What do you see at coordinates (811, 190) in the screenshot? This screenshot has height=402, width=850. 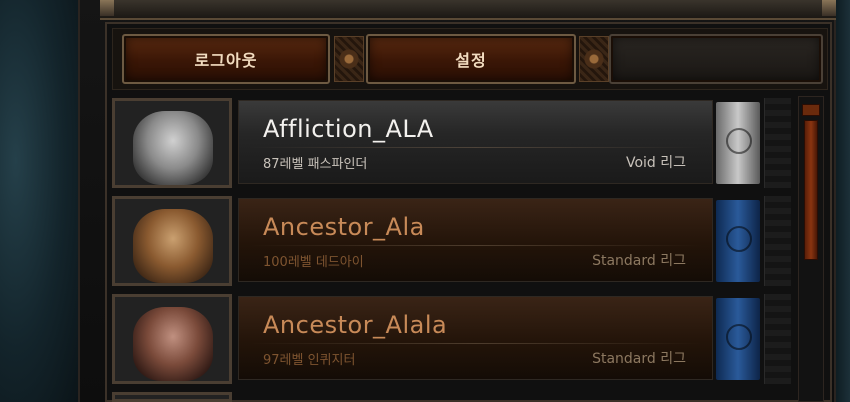 I see `scrollbar-thumb` at bounding box center [811, 190].